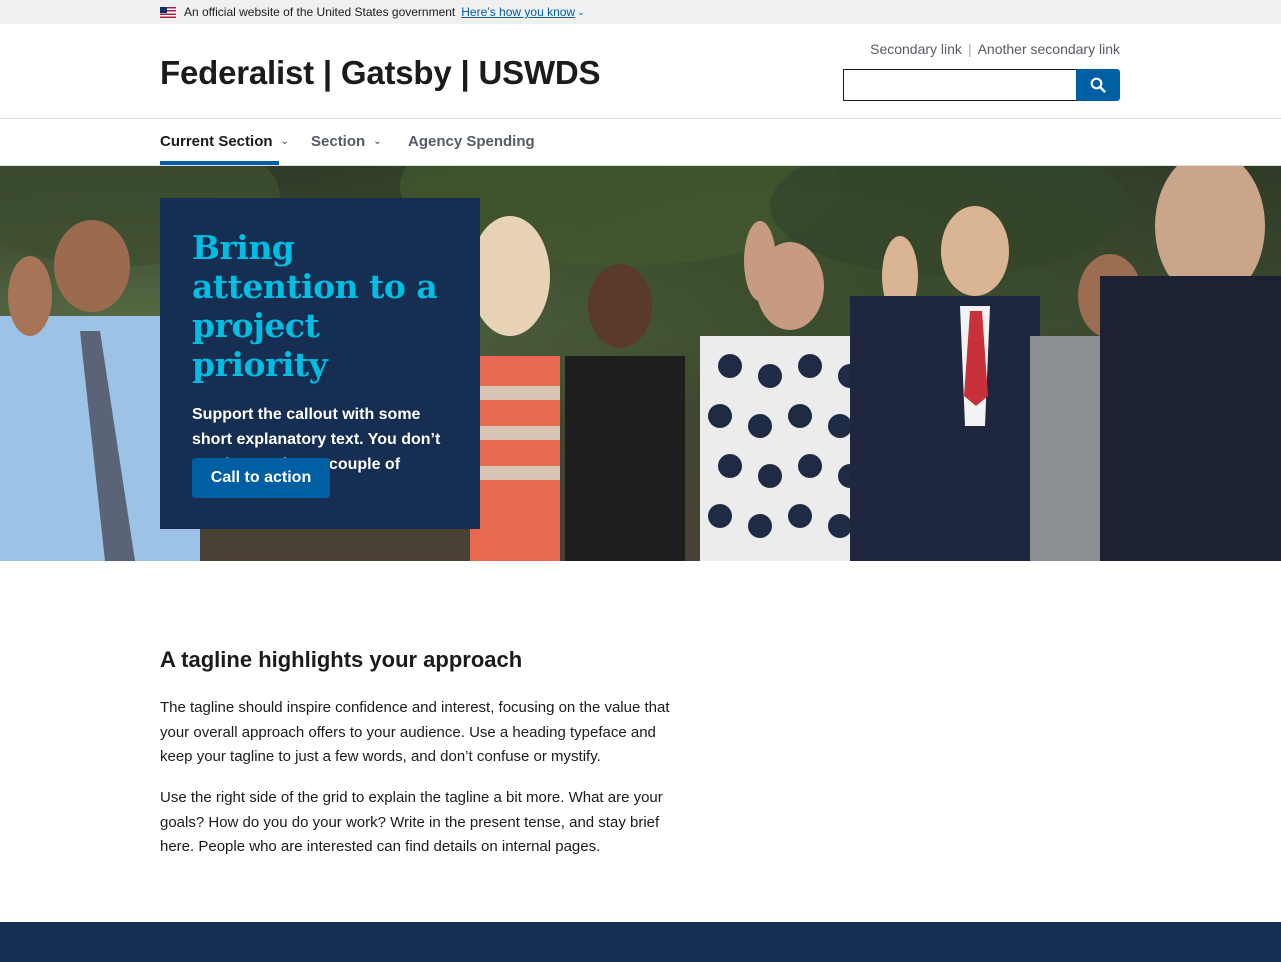 Image resolution: width=1281 pixels, height=962 pixels. Describe the element at coordinates (341, 659) in the screenshot. I see `tagline-heading: A tagline highlights your approach` at that location.